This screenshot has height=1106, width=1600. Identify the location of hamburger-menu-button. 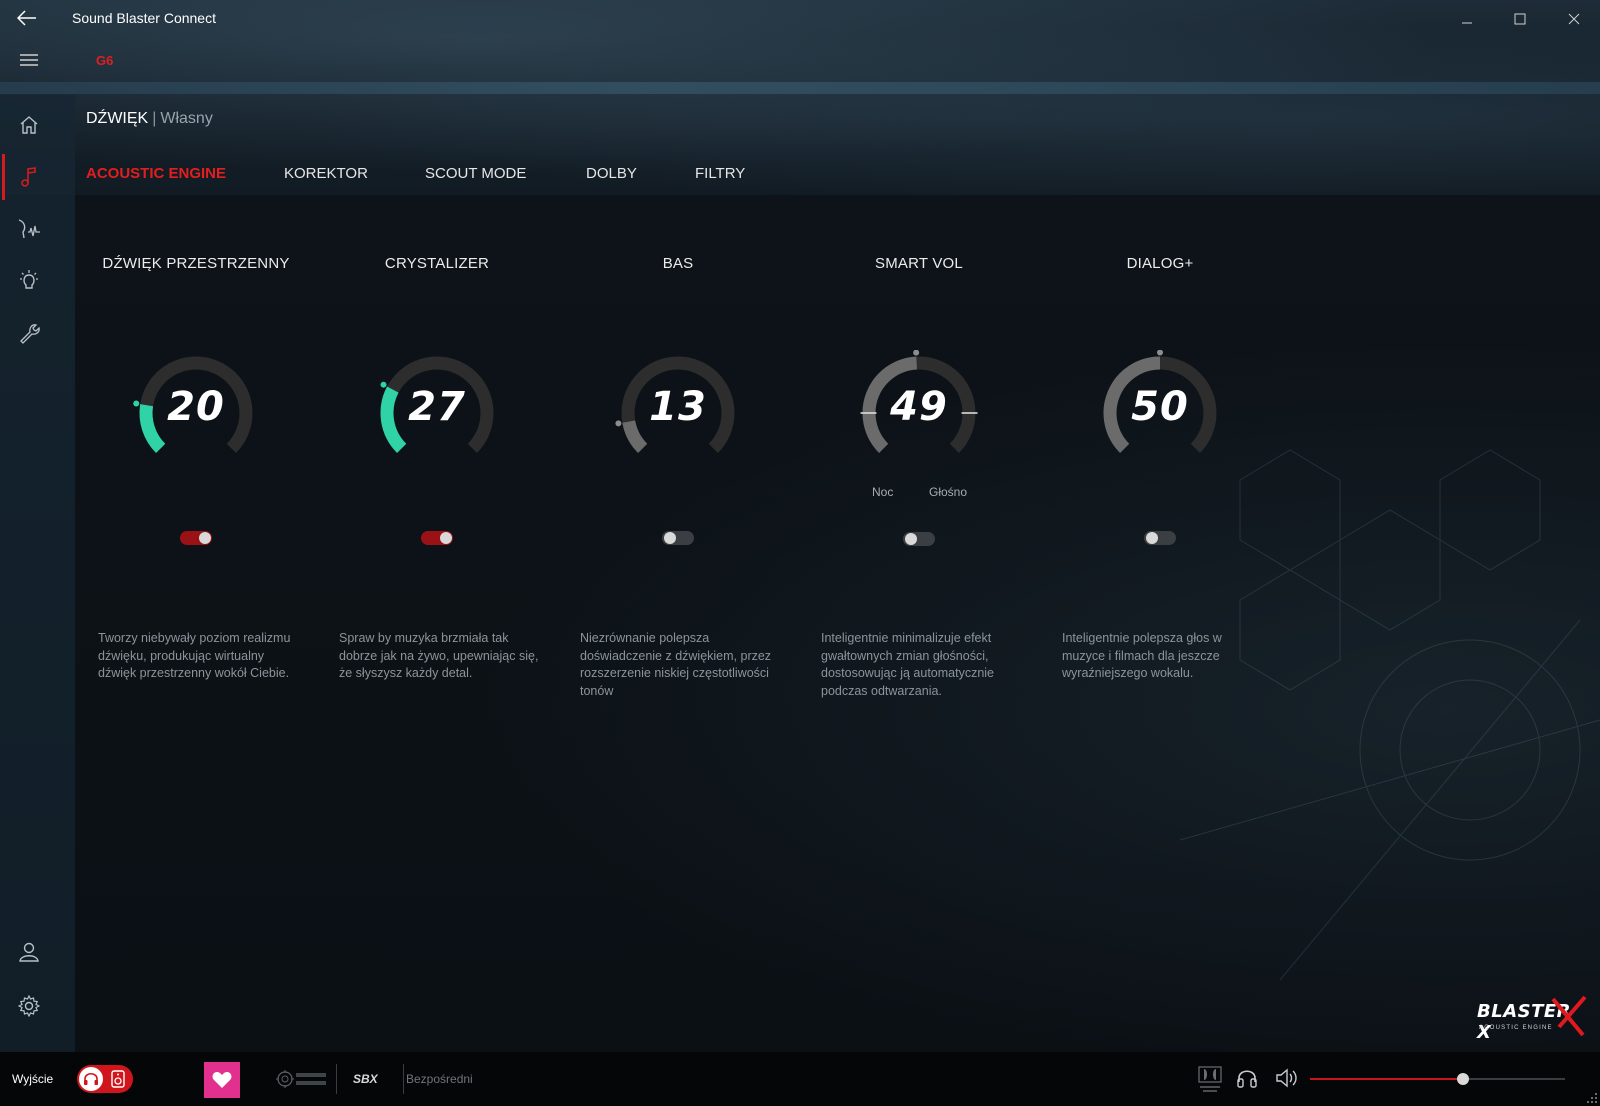
(29, 60).